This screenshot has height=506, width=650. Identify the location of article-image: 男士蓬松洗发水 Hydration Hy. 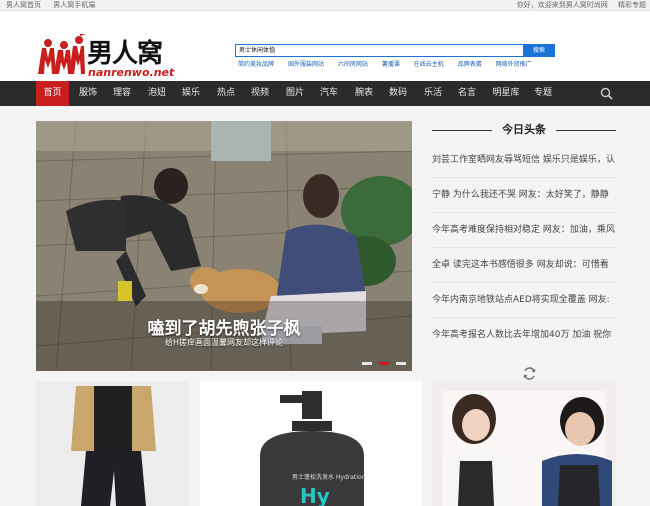
(311, 443).